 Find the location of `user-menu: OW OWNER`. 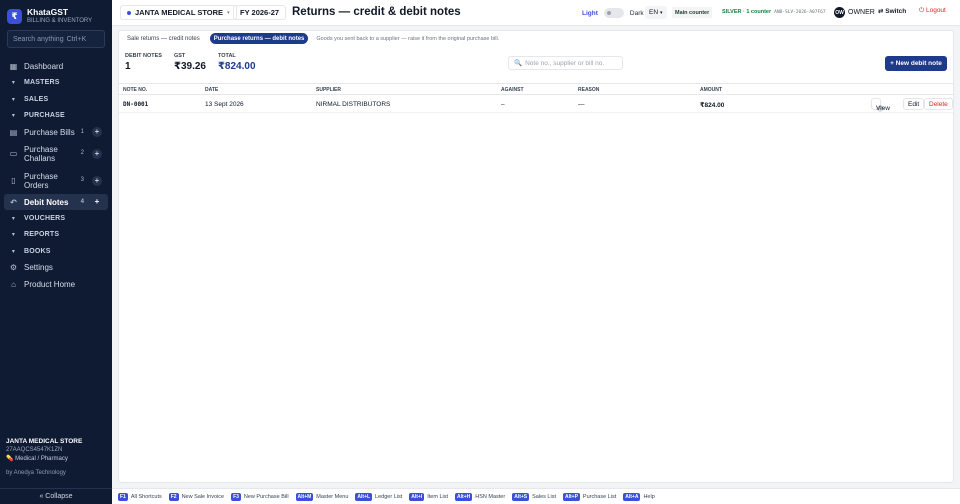

user-menu: OW OWNER is located at coordinates (854, 12).